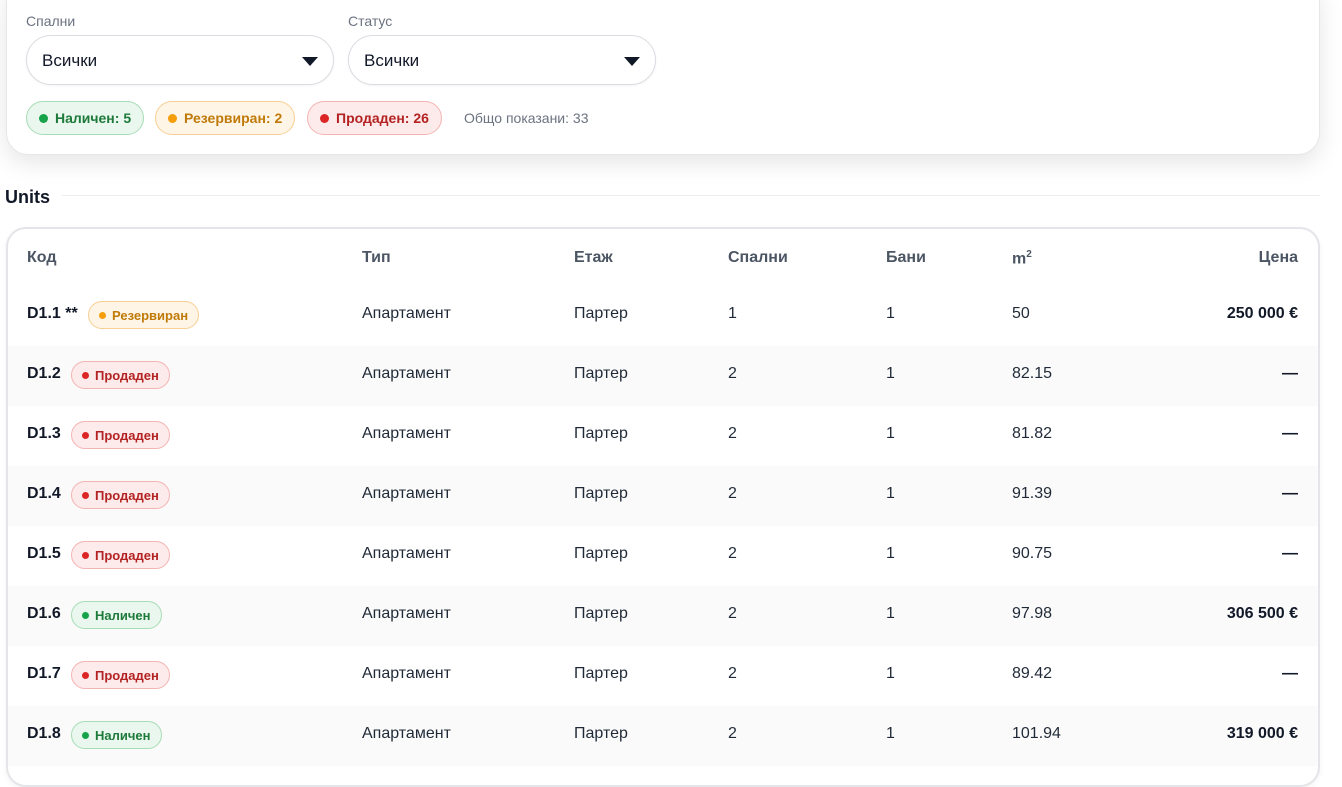 The image size is (1342, 787). I want to click on reserved-count-pill: Резервиран: 2, so click(225, 118).